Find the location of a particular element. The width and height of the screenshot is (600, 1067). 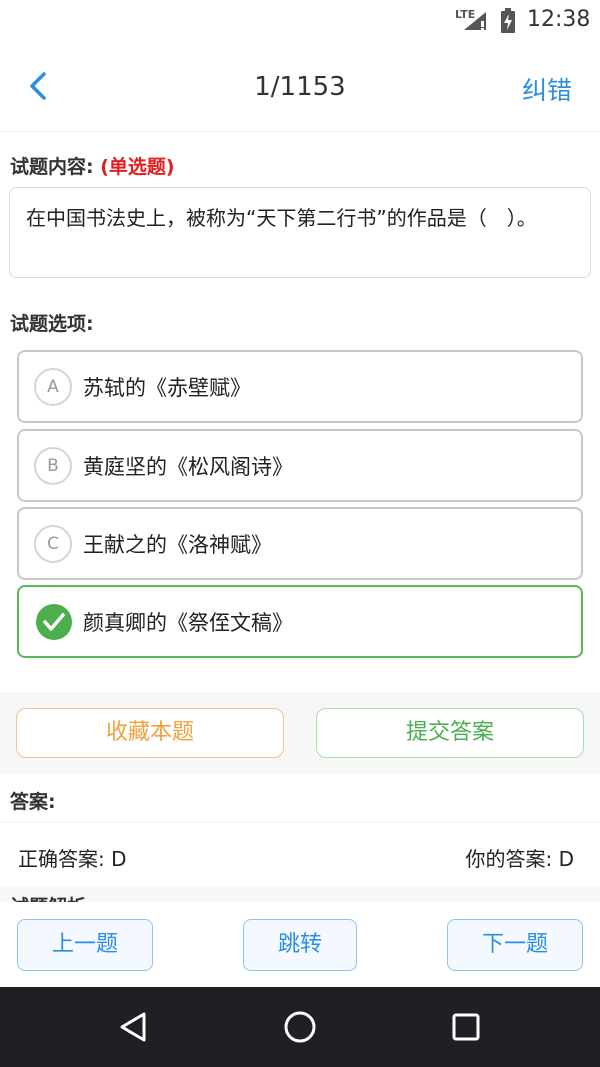

your-answer: 你的答案: D is located at coordinates (520, 859).